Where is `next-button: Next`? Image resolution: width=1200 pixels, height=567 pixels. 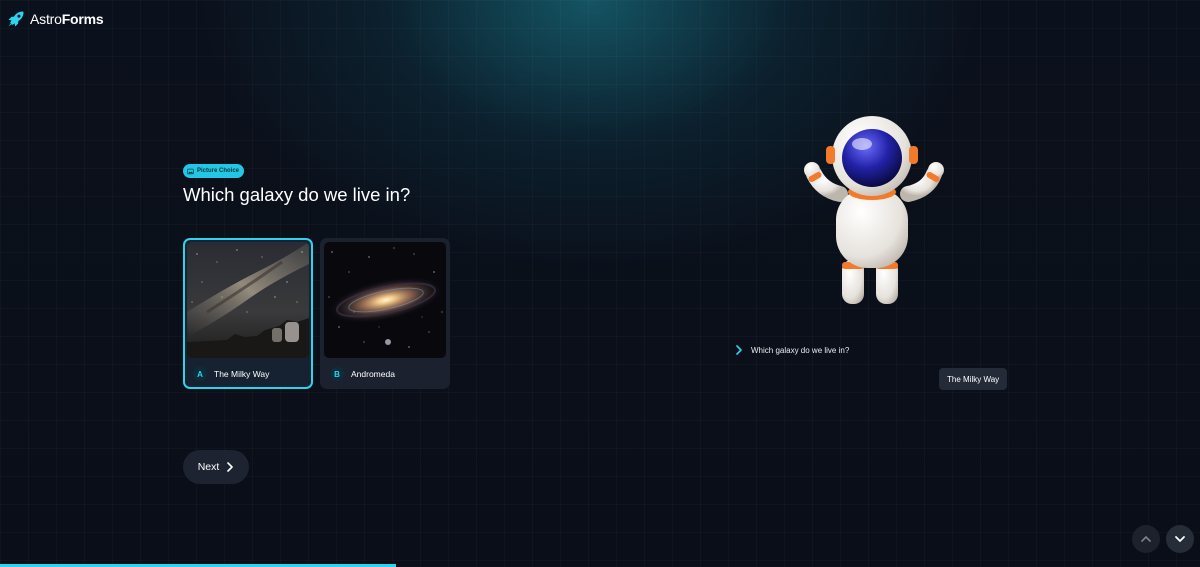 next-button: Next is located at coordinates (216, 467).